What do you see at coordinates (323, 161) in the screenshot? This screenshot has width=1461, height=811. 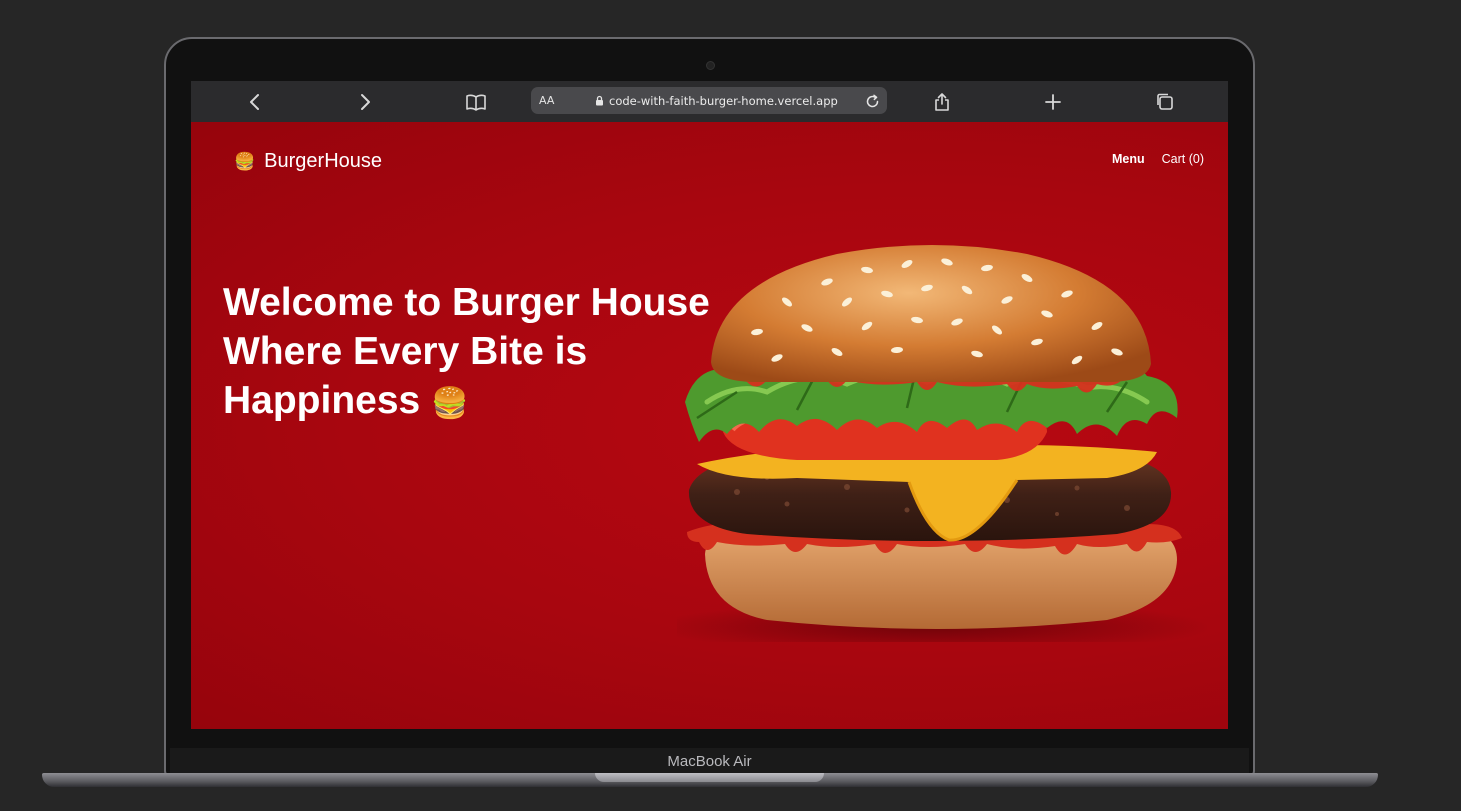 I see `site-logo-text: BurgerHouse` at bounding box center [323, 161].